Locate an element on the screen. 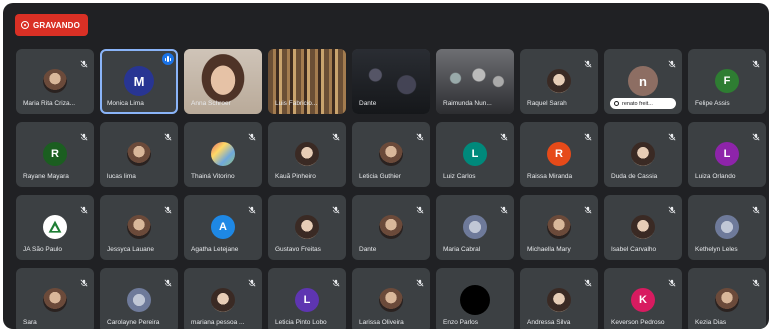 Image resolution: width=773 pixels, height=332 pixels. participant-tile: Larissa Oliveira is located at coordinates (391, 298).